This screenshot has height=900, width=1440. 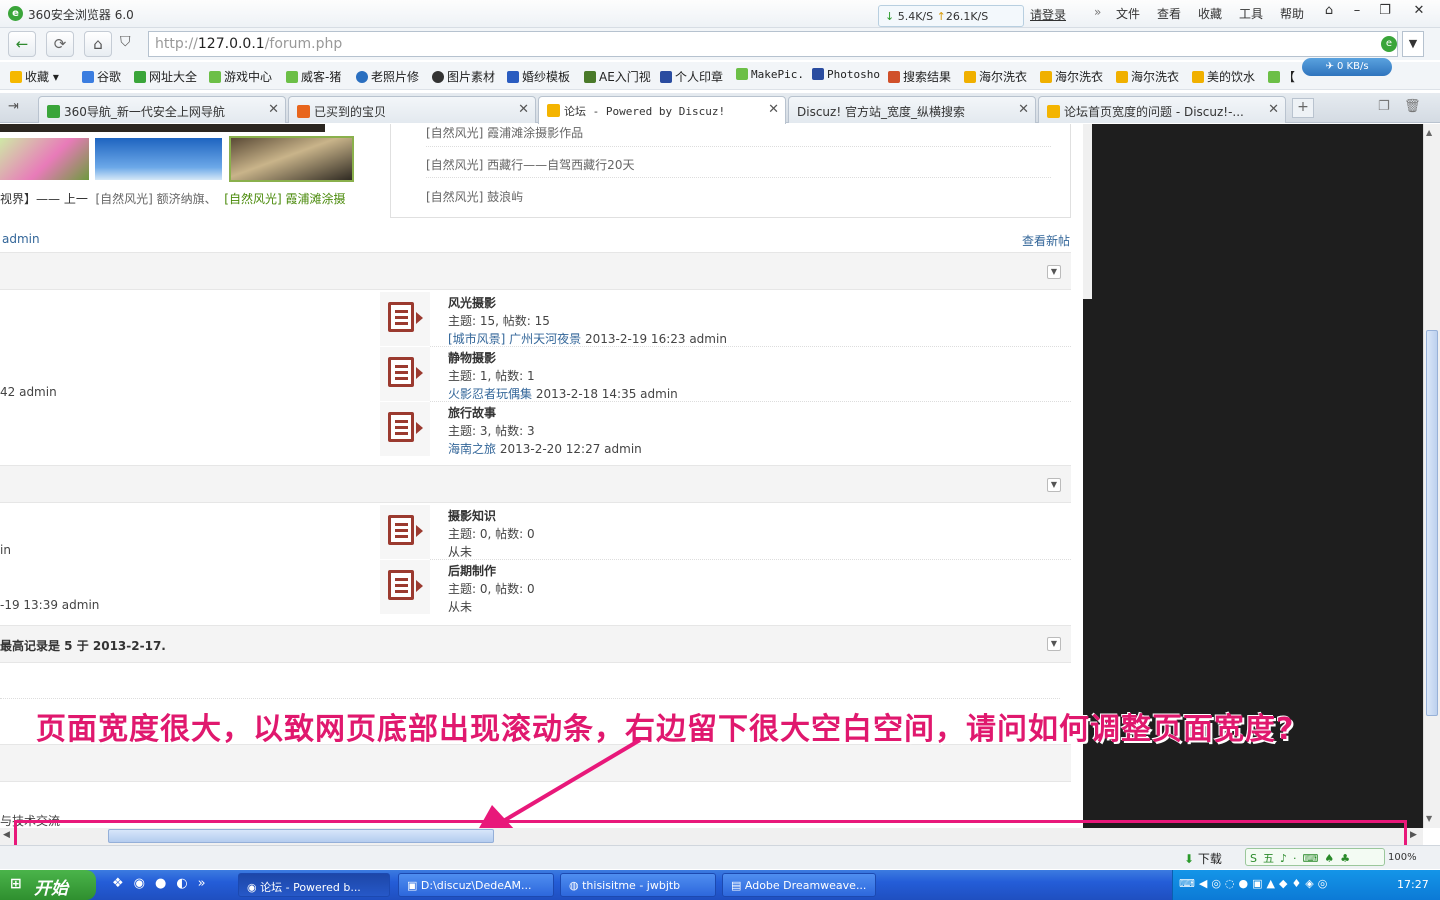 What do you see at coordinates (131, 44) in the screenshot?
I see `shield-icon: ⛉` at bounding box center [131, 44].